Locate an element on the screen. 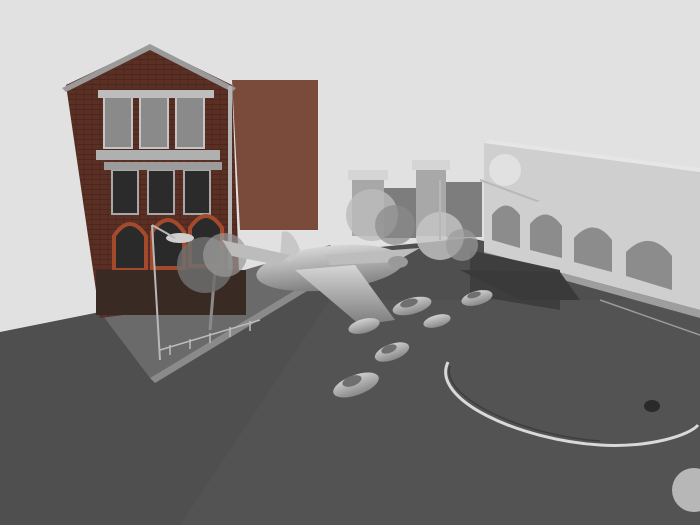 The width and height of the screenshot is (700, 525). building-side-wall is located at coordinates (275, 155).